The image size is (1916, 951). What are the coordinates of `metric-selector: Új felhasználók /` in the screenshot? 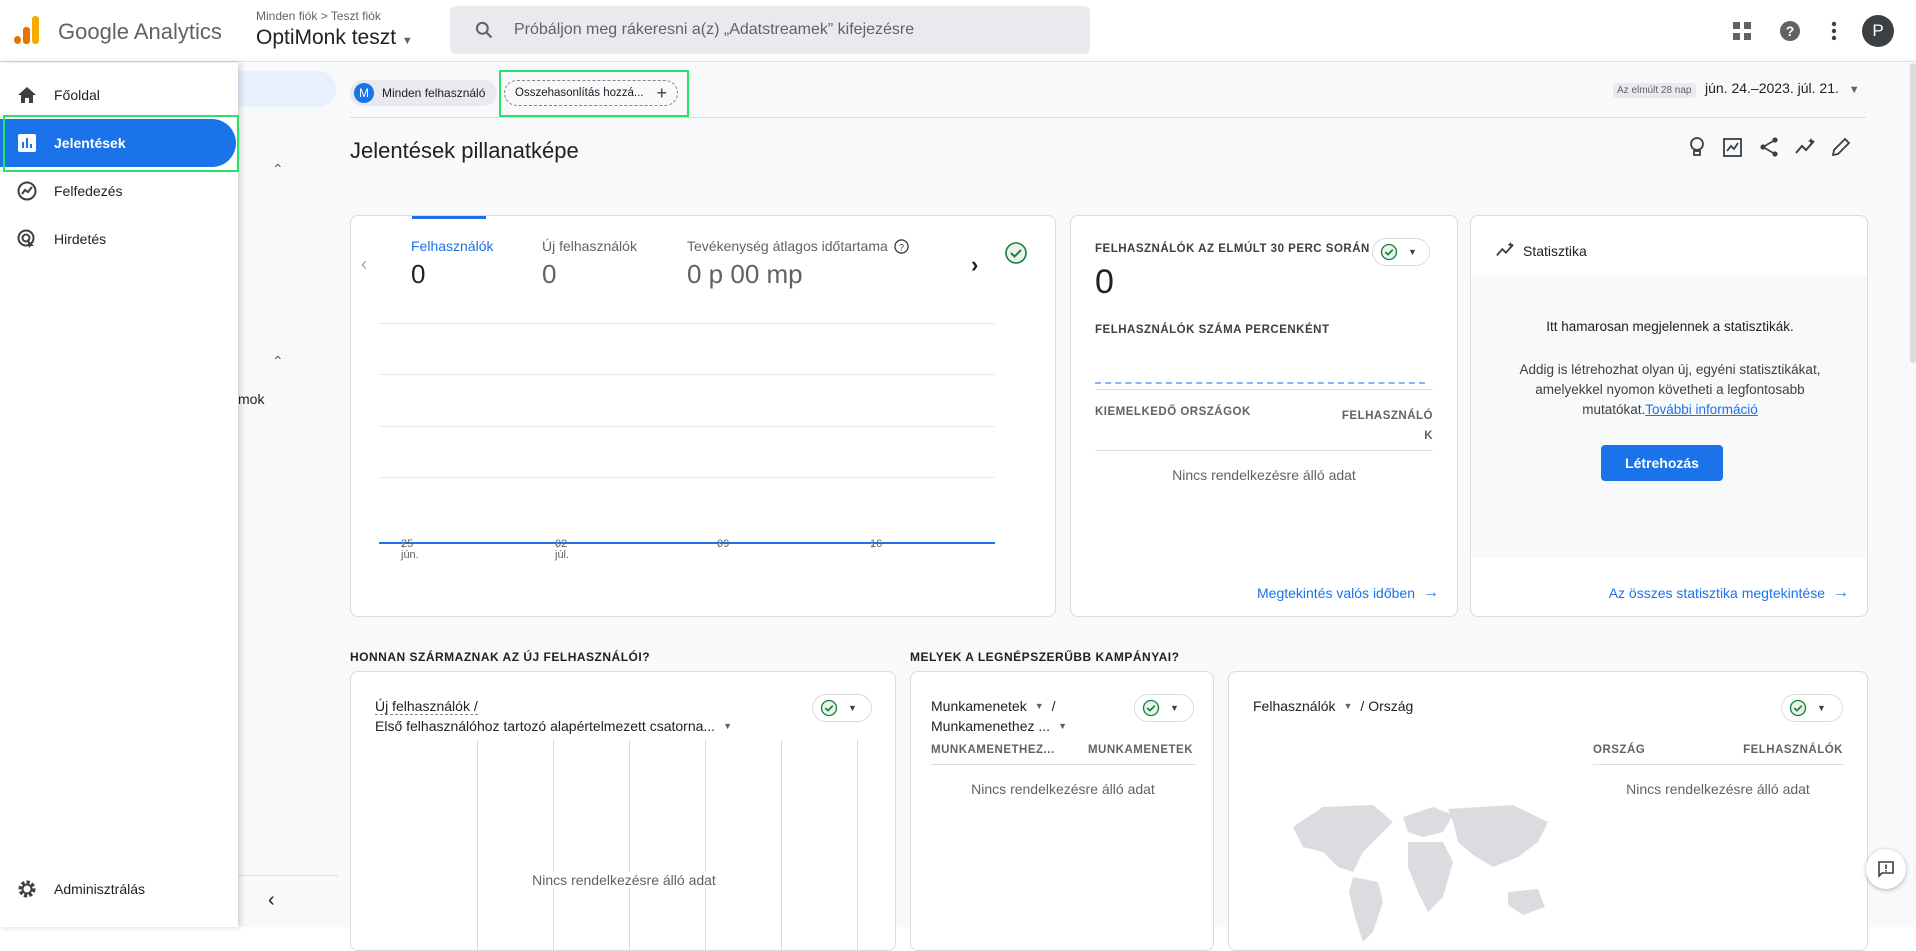 It's located at (426, 706).